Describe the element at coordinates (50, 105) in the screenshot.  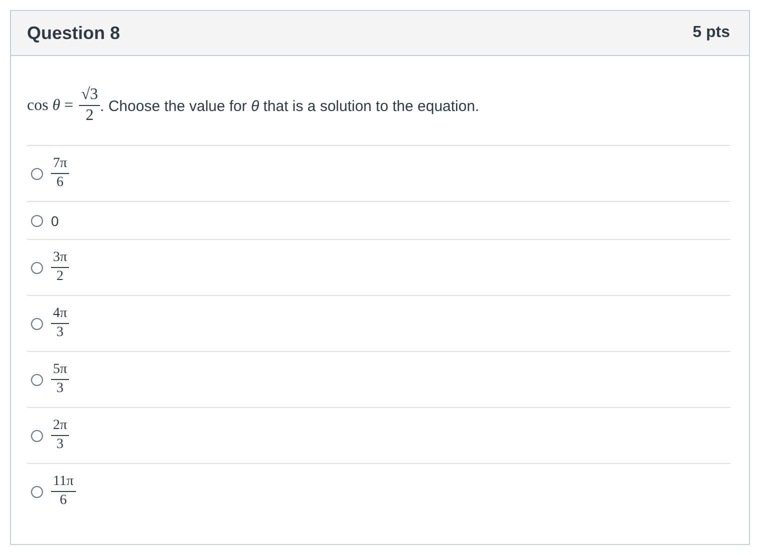
I see `equation-lhs: cos θ =` at that location.